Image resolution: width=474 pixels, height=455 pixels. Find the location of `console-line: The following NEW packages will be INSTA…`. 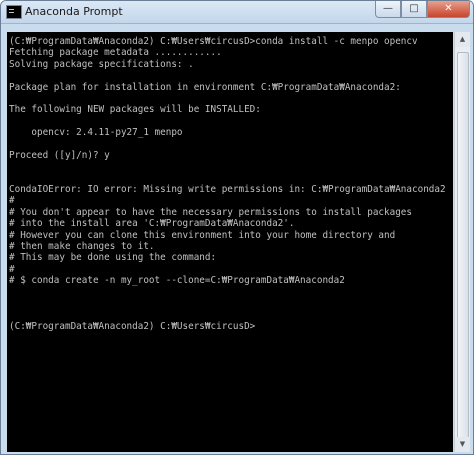

console-line: The following NEW packages will be INSTA… is located at coordinates (135, 110).